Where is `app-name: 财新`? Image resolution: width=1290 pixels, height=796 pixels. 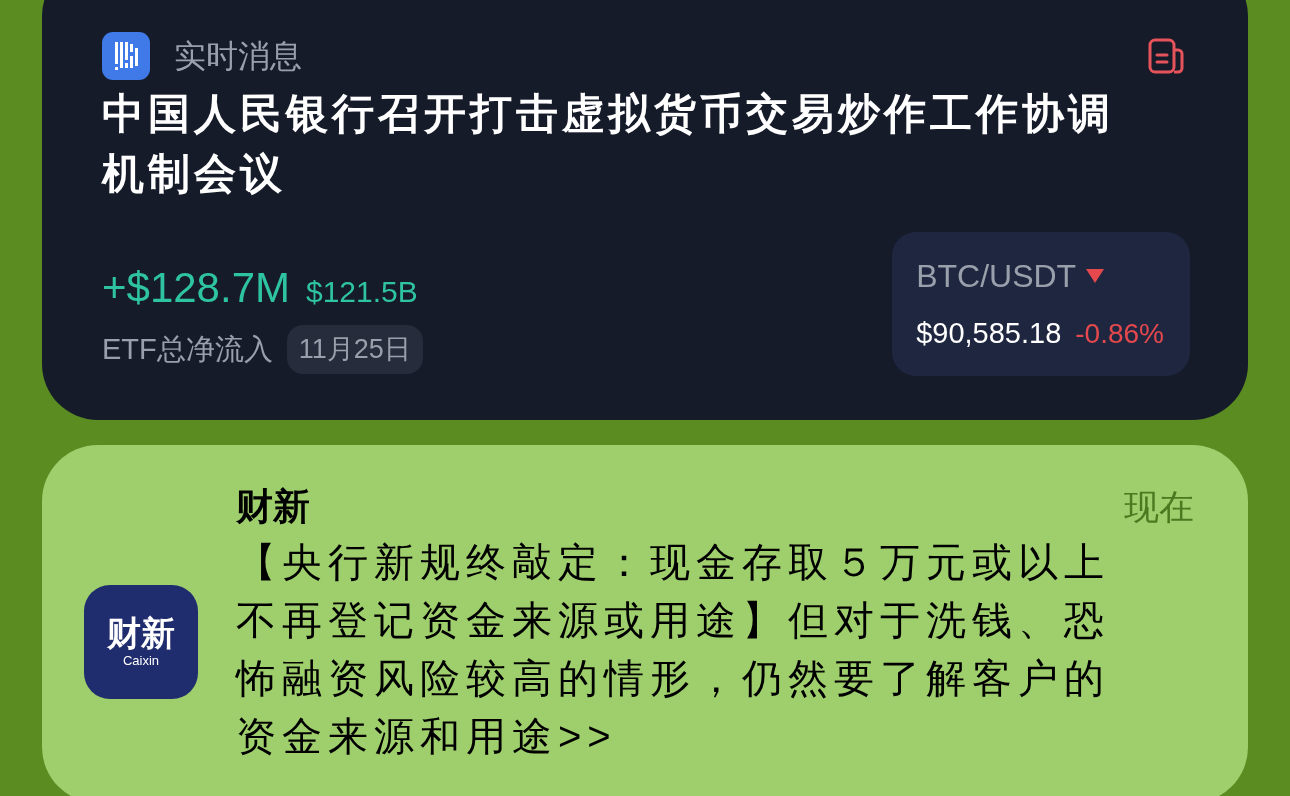
app-name: 财新 is located at coordinates (273, 506).